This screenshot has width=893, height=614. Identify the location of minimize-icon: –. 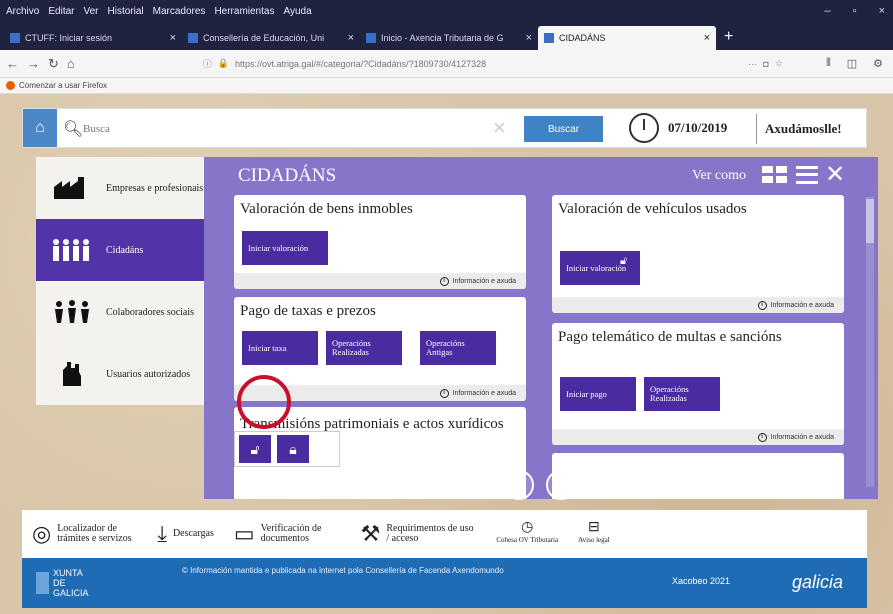
(828, 11).